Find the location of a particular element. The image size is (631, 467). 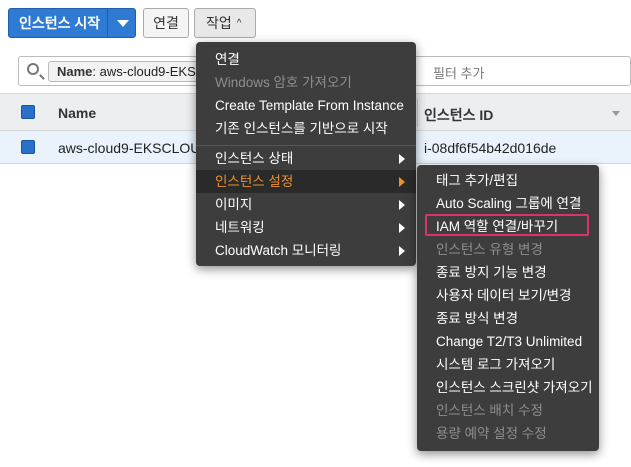

menu-item-cloudwatch-monitoring: CloudWatch 모니터링 is located at coordinates (306, 250).